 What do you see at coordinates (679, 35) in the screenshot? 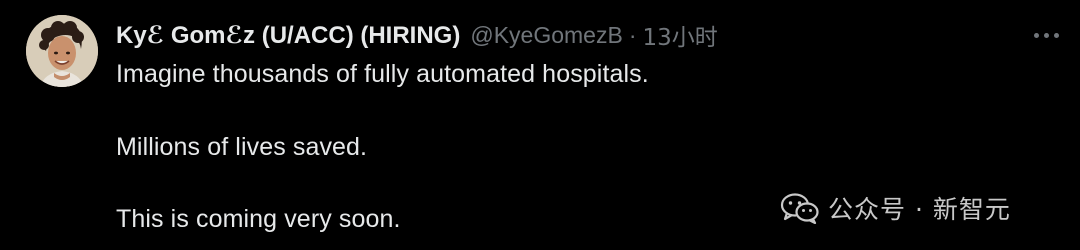
I see `tweet-timestamp: 13小时` at bounding box center [679, 35].